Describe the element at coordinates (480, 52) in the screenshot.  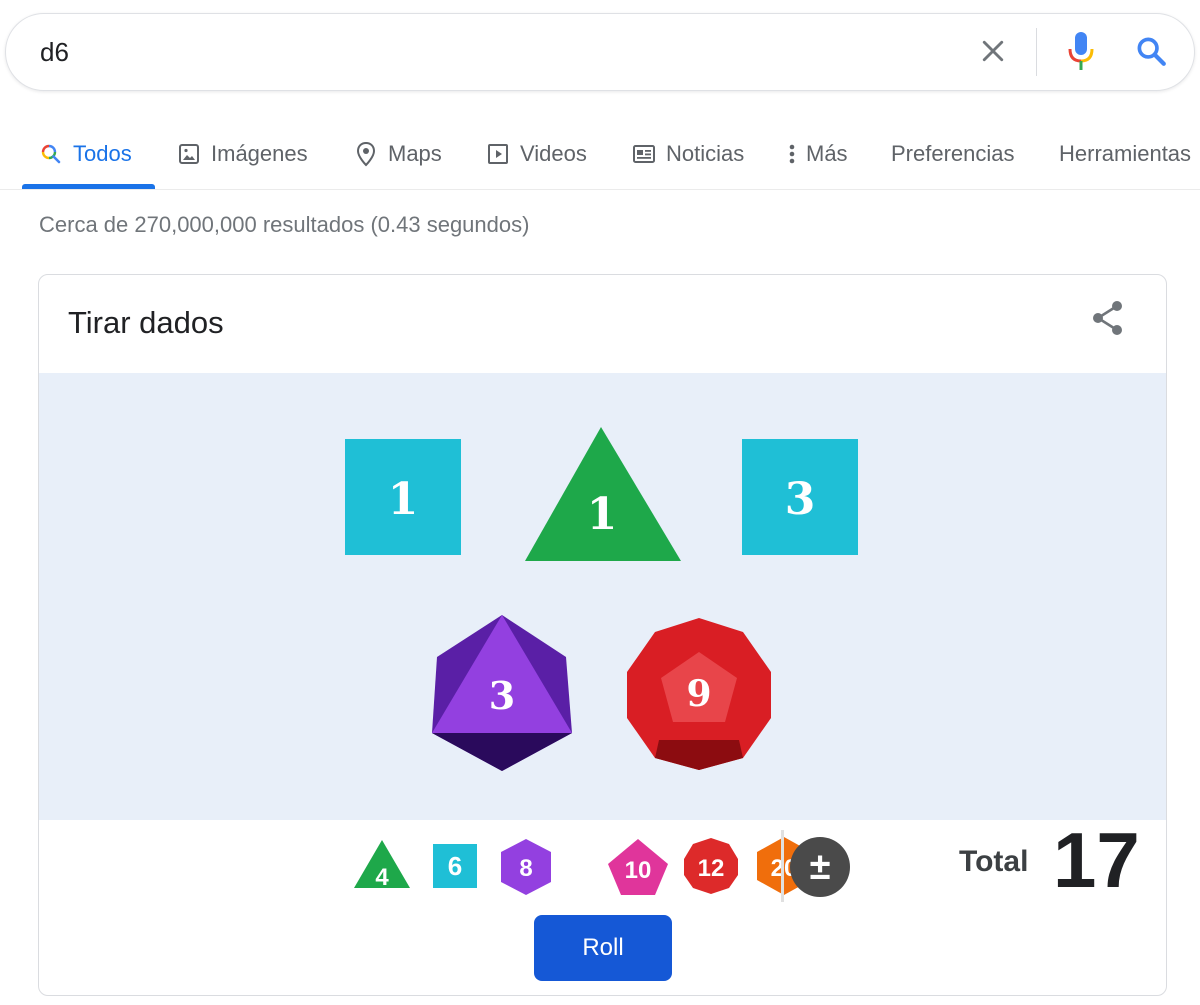
I see `search-input` at that location.